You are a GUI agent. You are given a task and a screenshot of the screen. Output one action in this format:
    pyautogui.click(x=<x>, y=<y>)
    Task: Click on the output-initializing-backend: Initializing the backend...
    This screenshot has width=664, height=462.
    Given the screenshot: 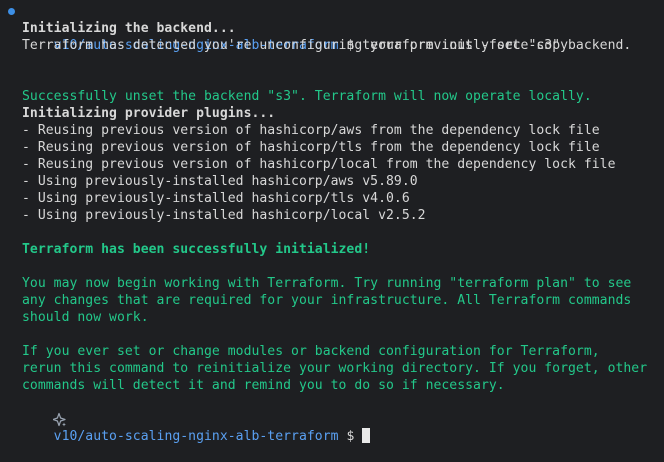 What is the action you would take?
    pyautogui.click(x=129, y=28)
    